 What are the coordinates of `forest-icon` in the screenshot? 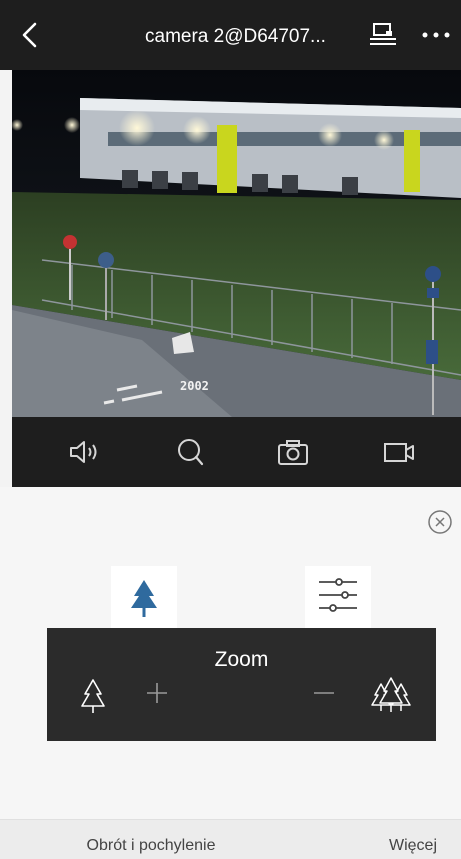 It's located at (391, 695).